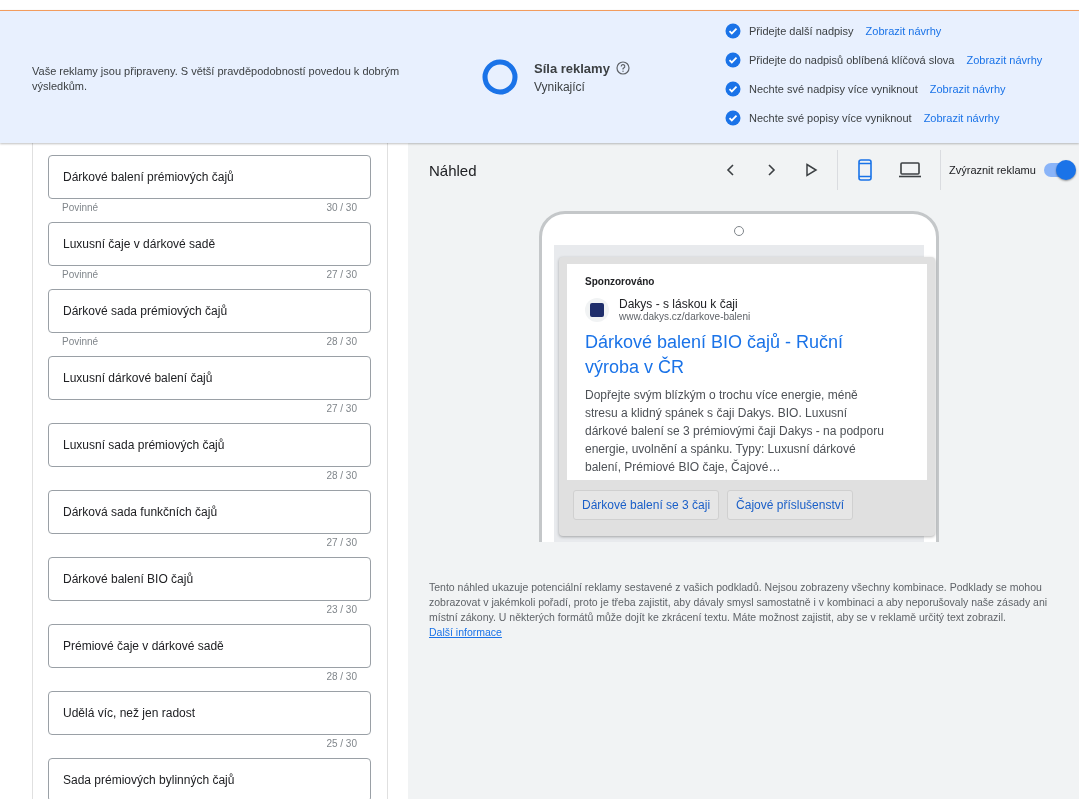 The image size is (1079, 799). I want to click on ad-headline-link: Dárkové balení BIO čajů - Ruční výroba v ČR, so click(738, 355).